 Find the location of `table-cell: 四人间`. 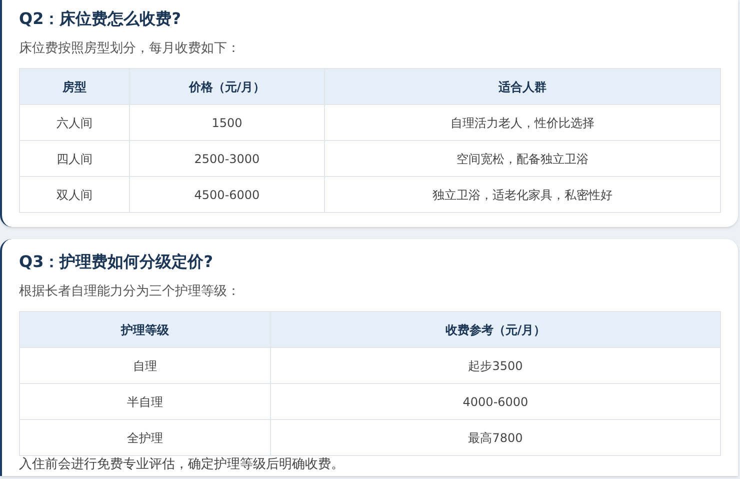

table-cell: 四人间 is located at coordinates (75, 158).